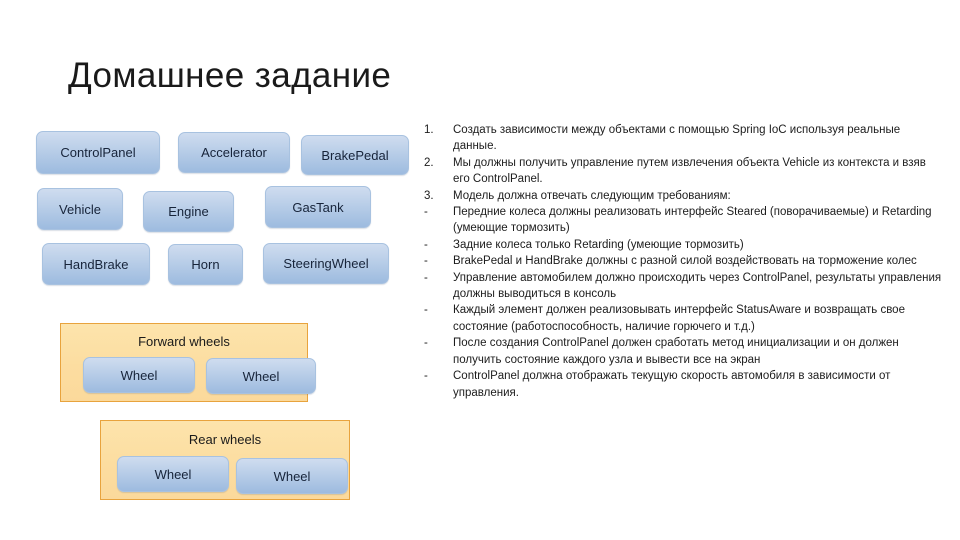  What do you see at coordinates (184, 341) in the screenshot?
I see `group-title: Forward wheels` at bounding box center [184, 341].